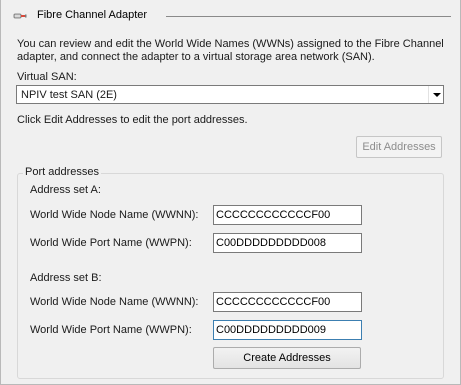 The image size is (461, 385). Describe the element at coordinates (287, 215) in the screenshot. I see `wwnn-a-field` at that location.